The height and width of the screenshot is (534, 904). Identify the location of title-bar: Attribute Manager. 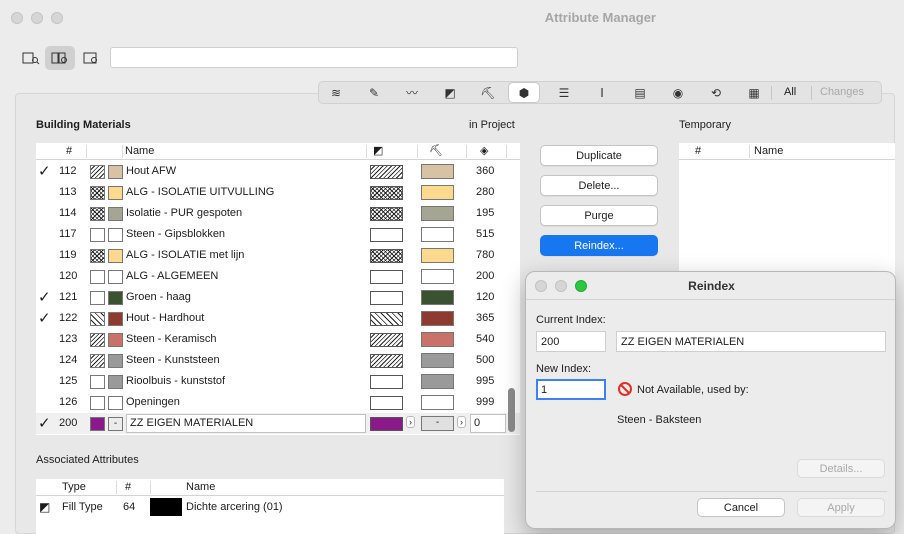
(452, 18).